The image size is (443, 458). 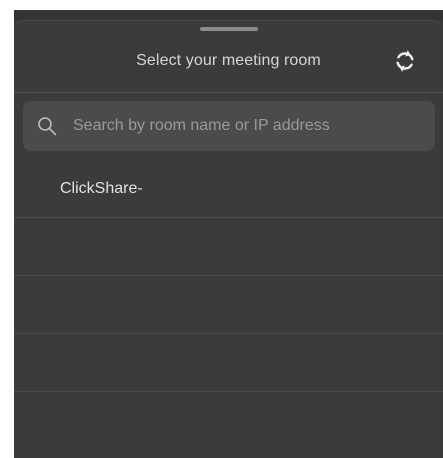 I want to click on refresh-icon, so click(x=405, y=61).